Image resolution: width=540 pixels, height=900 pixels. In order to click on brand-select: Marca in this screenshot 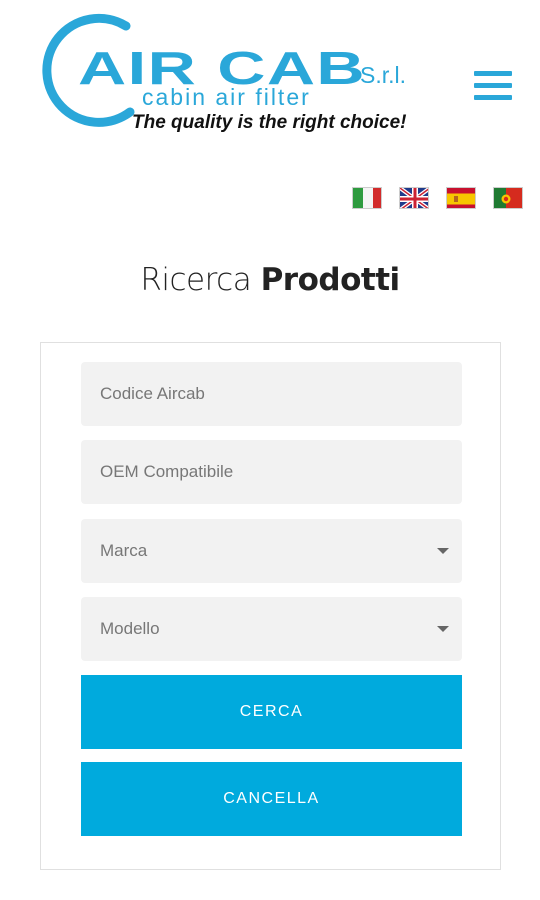, I will do `click(271, 551)`.